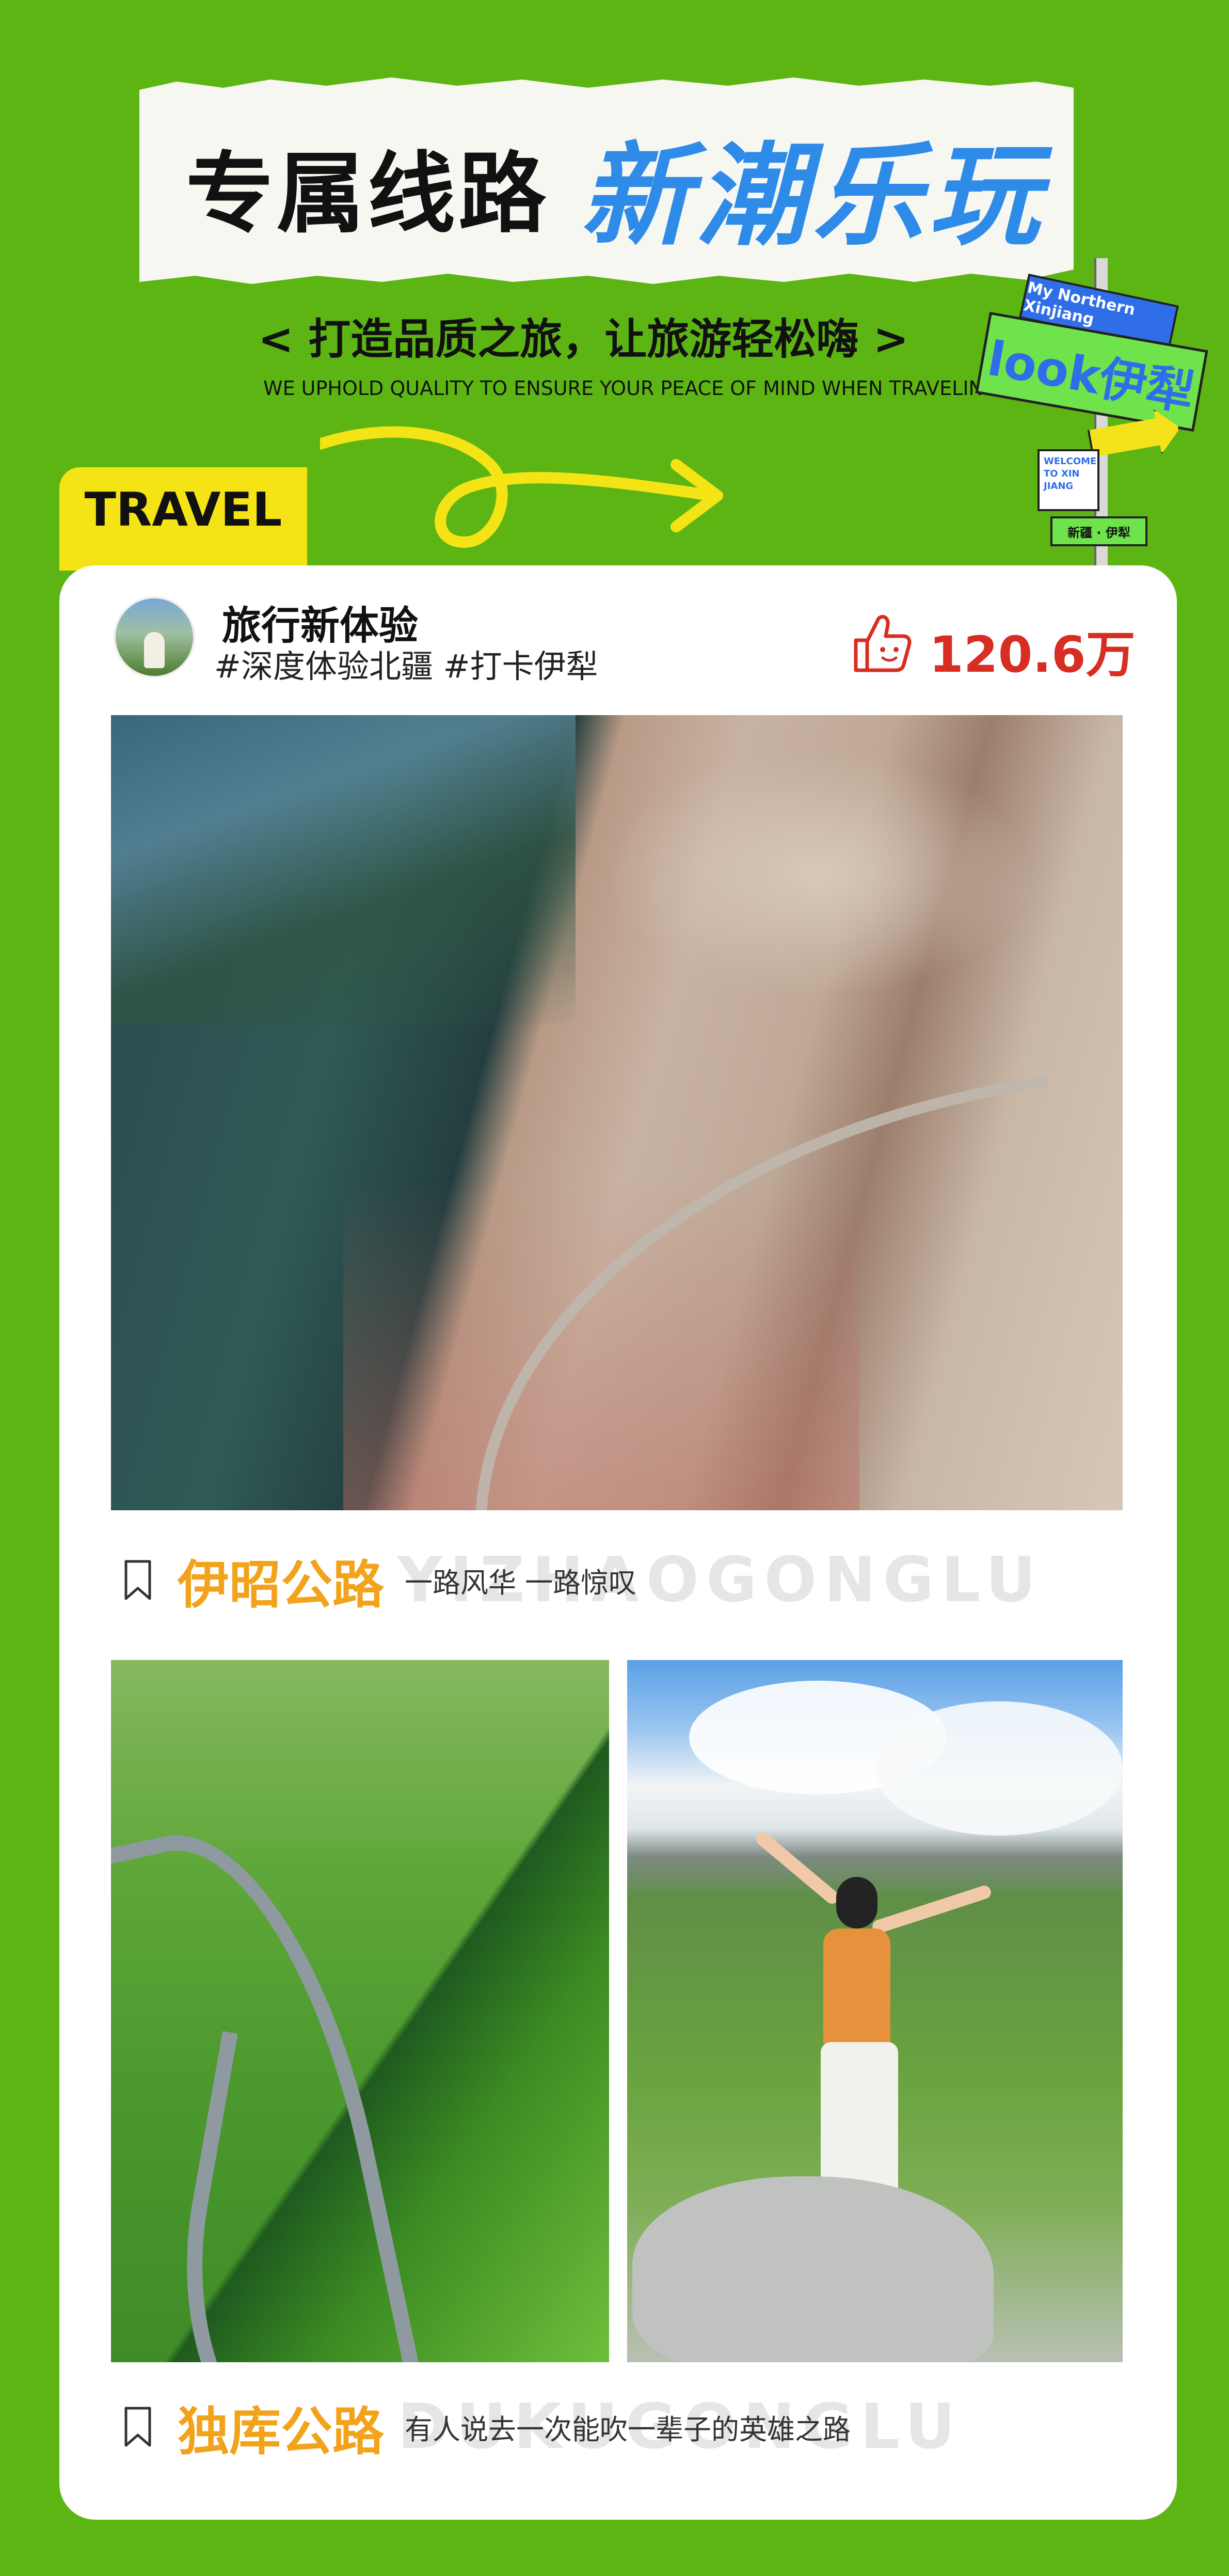  I want to click on route-desc: 有人说去一次能吹一辈子的英雄之路, so click(628, 2430).